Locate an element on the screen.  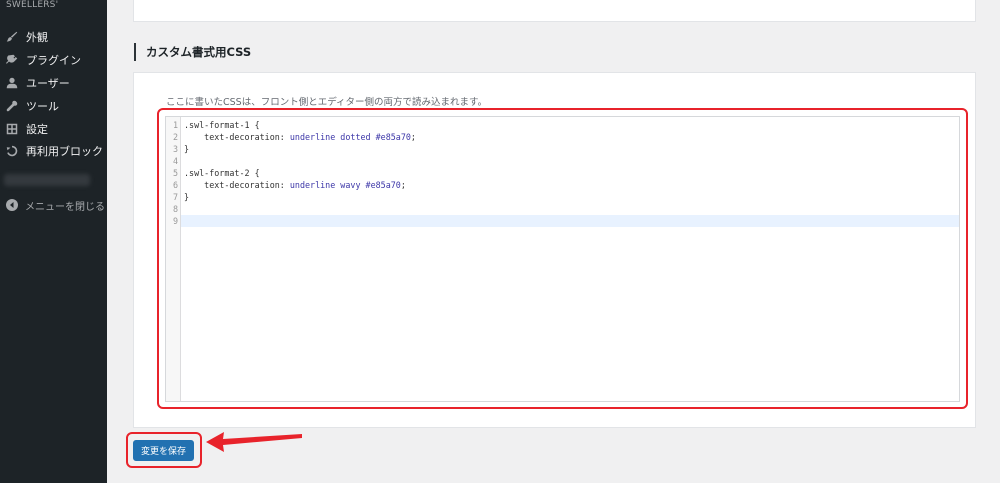
sidebar-item-settings: 設定 is located at coordinates (53, 129).